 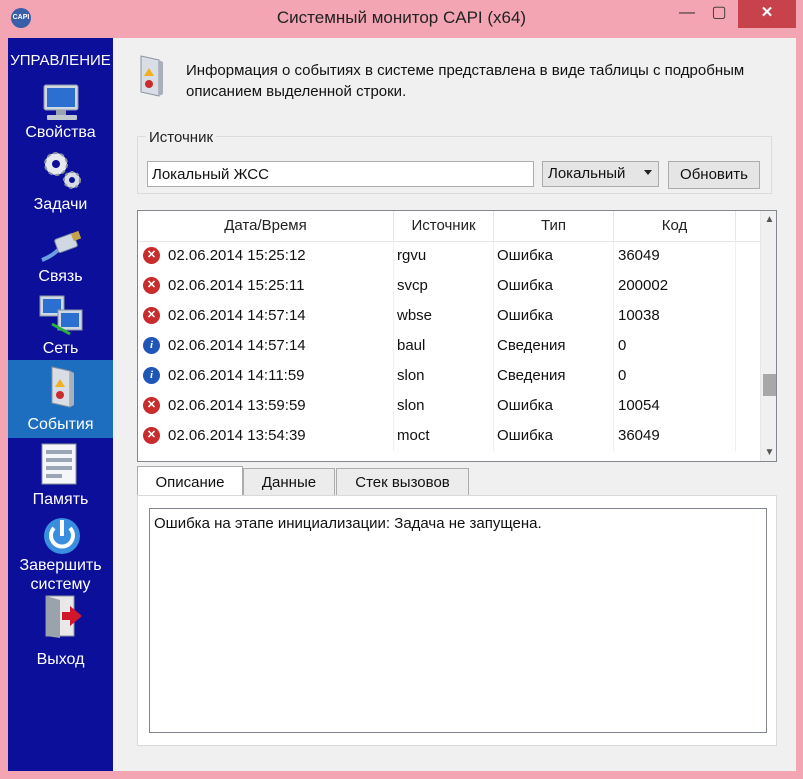 What do you see at coordinates (60, 634) in the screenshot?
I see `sidebar-item-exit: Выход` at bounding box center [60, 634].